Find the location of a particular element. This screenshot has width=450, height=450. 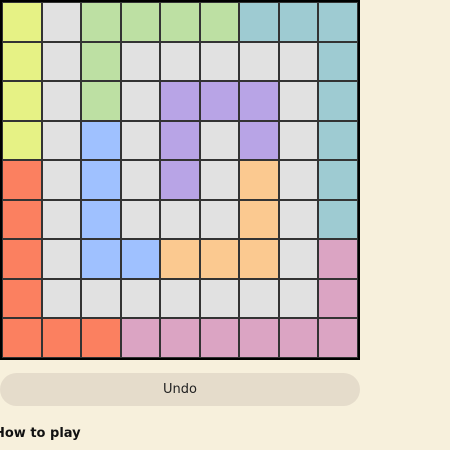

undo-button: Undo is located at coordinates (180, 389).